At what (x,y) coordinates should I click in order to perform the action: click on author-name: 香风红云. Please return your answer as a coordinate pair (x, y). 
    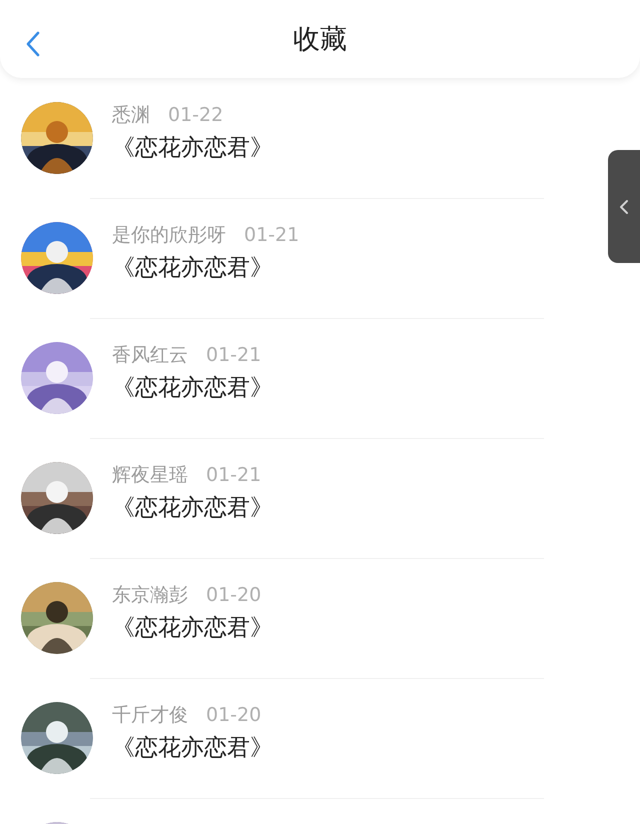
    Looking at the image, I should click on (150, 355).